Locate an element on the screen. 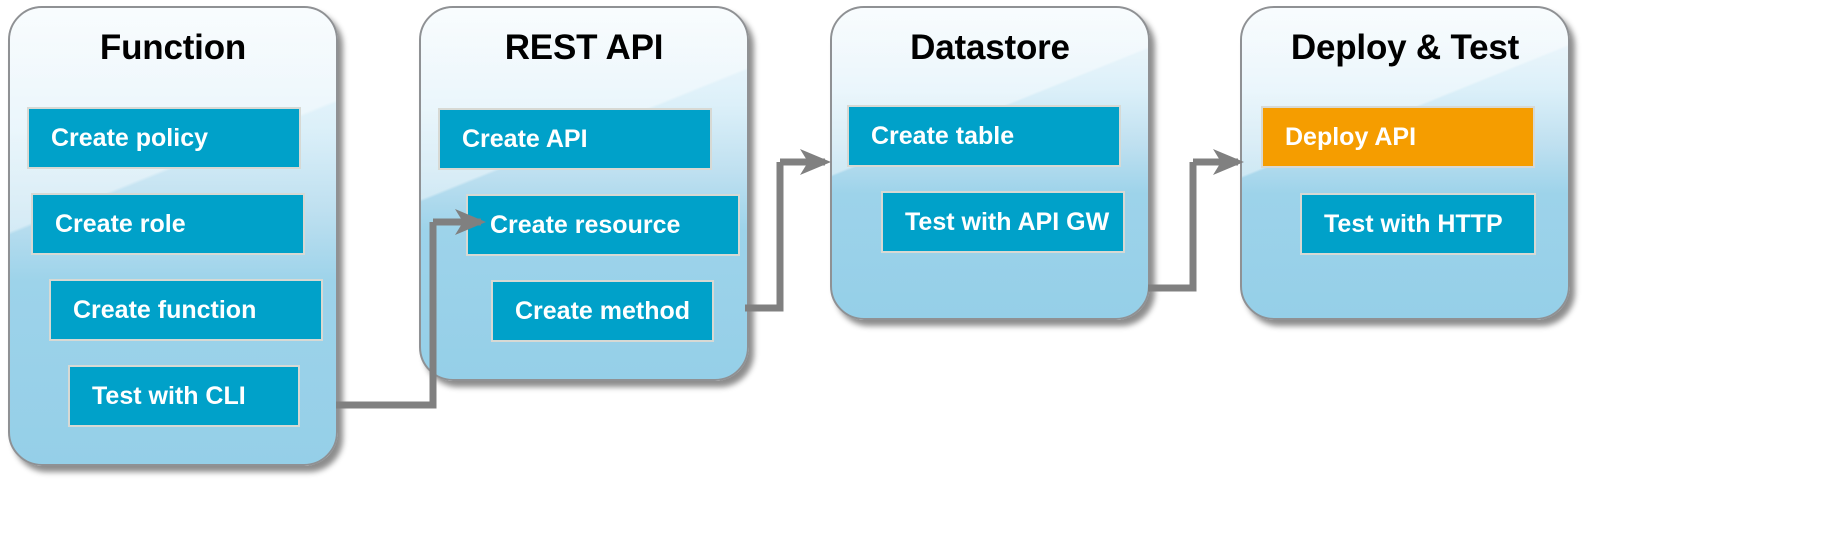 Image resolution: width=1828 pixels, height=550 pixels. connector-function-to-rest-api is located at coordinates (416, 300).